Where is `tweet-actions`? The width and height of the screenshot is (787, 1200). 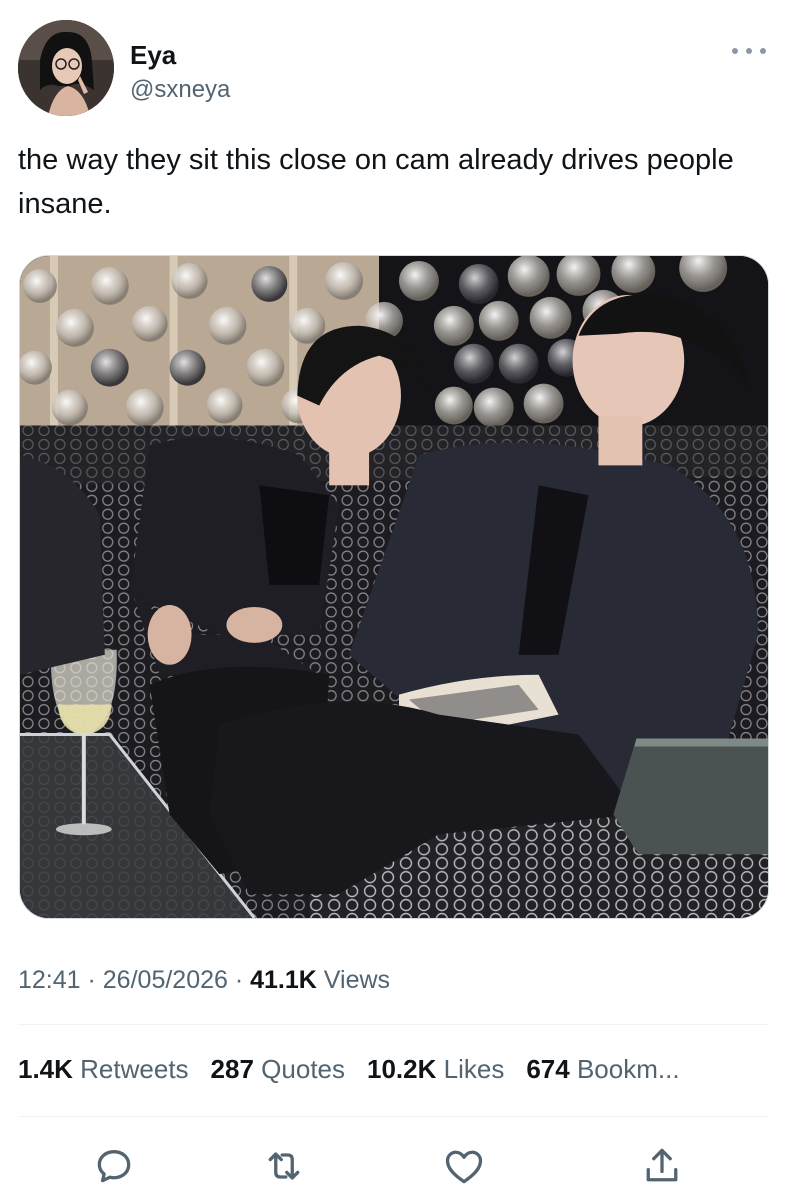 tweet-actions is located at coordinates (393, 1166).